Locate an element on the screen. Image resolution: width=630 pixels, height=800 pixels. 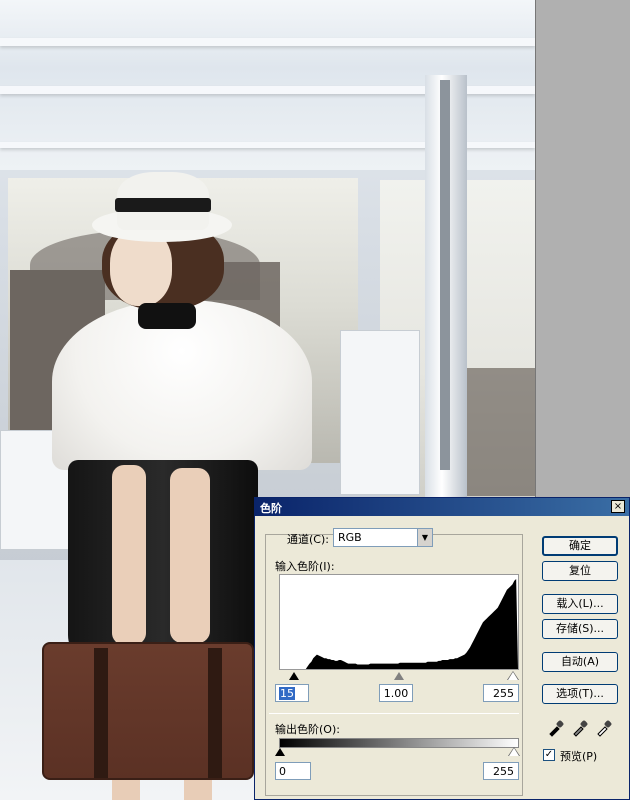
separator is located at coordinates (394, 713).